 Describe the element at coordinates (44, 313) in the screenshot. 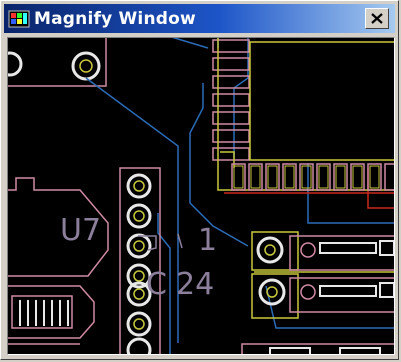

I see `left-pad-stripes` at that location.